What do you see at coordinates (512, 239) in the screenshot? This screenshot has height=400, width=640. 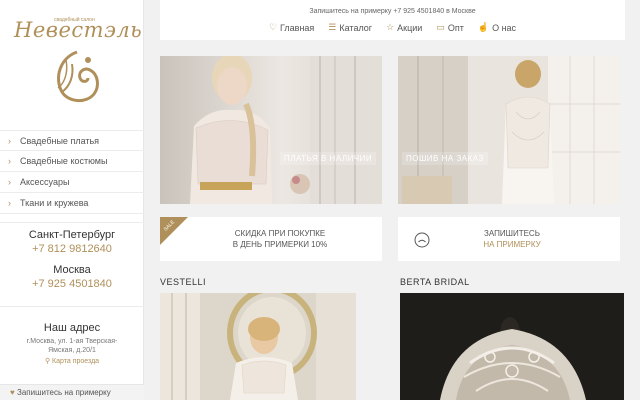 I see `promo-signup-text: ЗАПИШИТЕСЬ НА ПРИМЕРКУ` at bounding box center [512, 239].